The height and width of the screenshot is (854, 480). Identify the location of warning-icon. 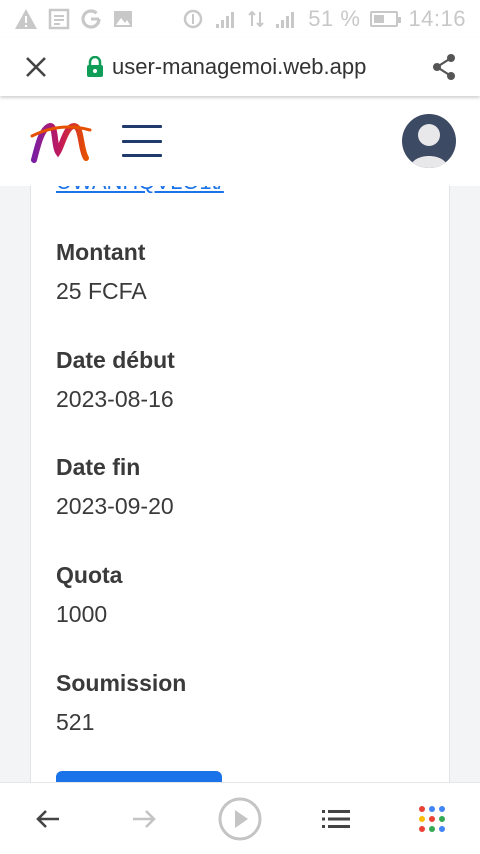
(26, 19).